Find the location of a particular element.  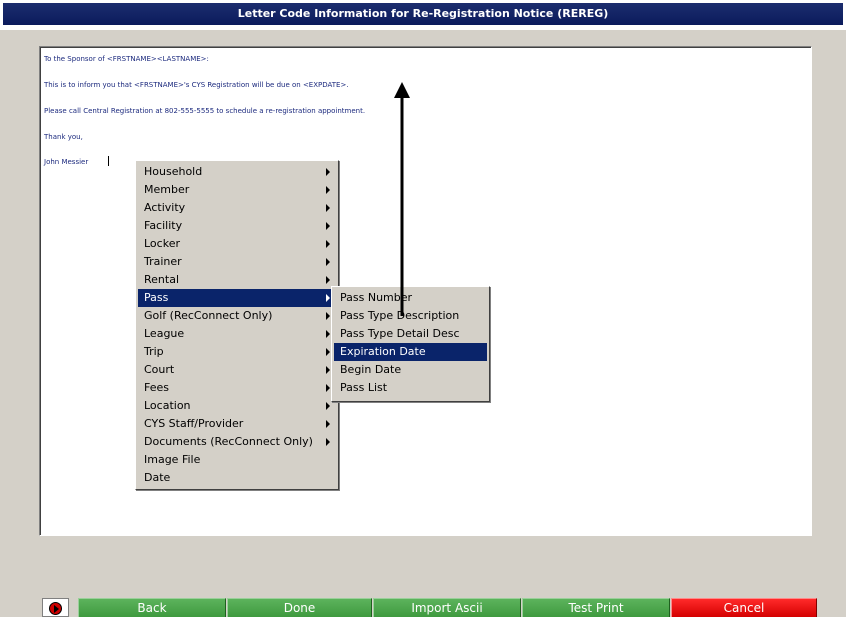

menu-item-date: Date is located at coordinates (237, 478).